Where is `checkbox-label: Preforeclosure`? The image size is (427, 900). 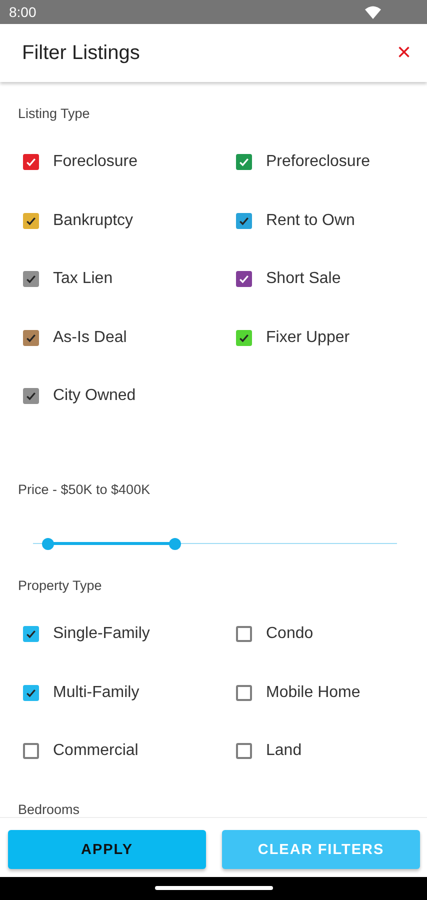 checkbox-label: Preforeclosure is located at coordinates (318, 162).